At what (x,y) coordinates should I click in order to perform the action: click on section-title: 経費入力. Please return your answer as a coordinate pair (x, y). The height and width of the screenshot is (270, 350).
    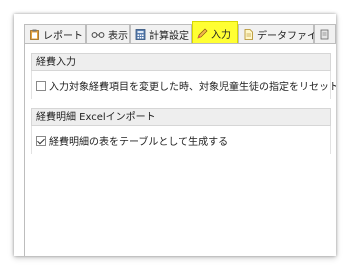
    Looking at the image, I should click on (181, 62).